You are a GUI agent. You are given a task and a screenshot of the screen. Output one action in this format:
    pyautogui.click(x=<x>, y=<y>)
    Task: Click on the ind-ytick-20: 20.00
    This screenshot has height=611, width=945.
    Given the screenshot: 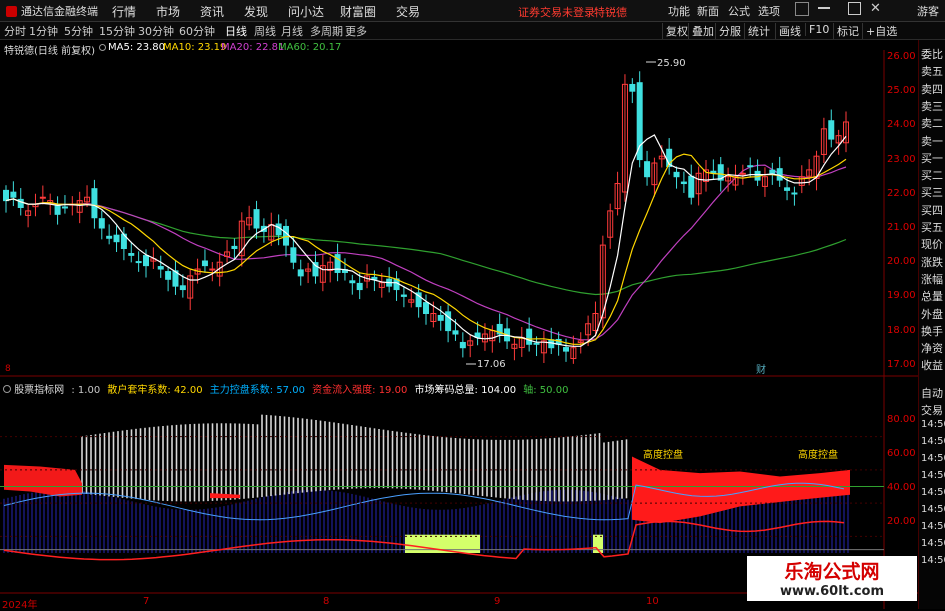 What is the action you would take?
    pyautogui.click(x=901, y=521)
    